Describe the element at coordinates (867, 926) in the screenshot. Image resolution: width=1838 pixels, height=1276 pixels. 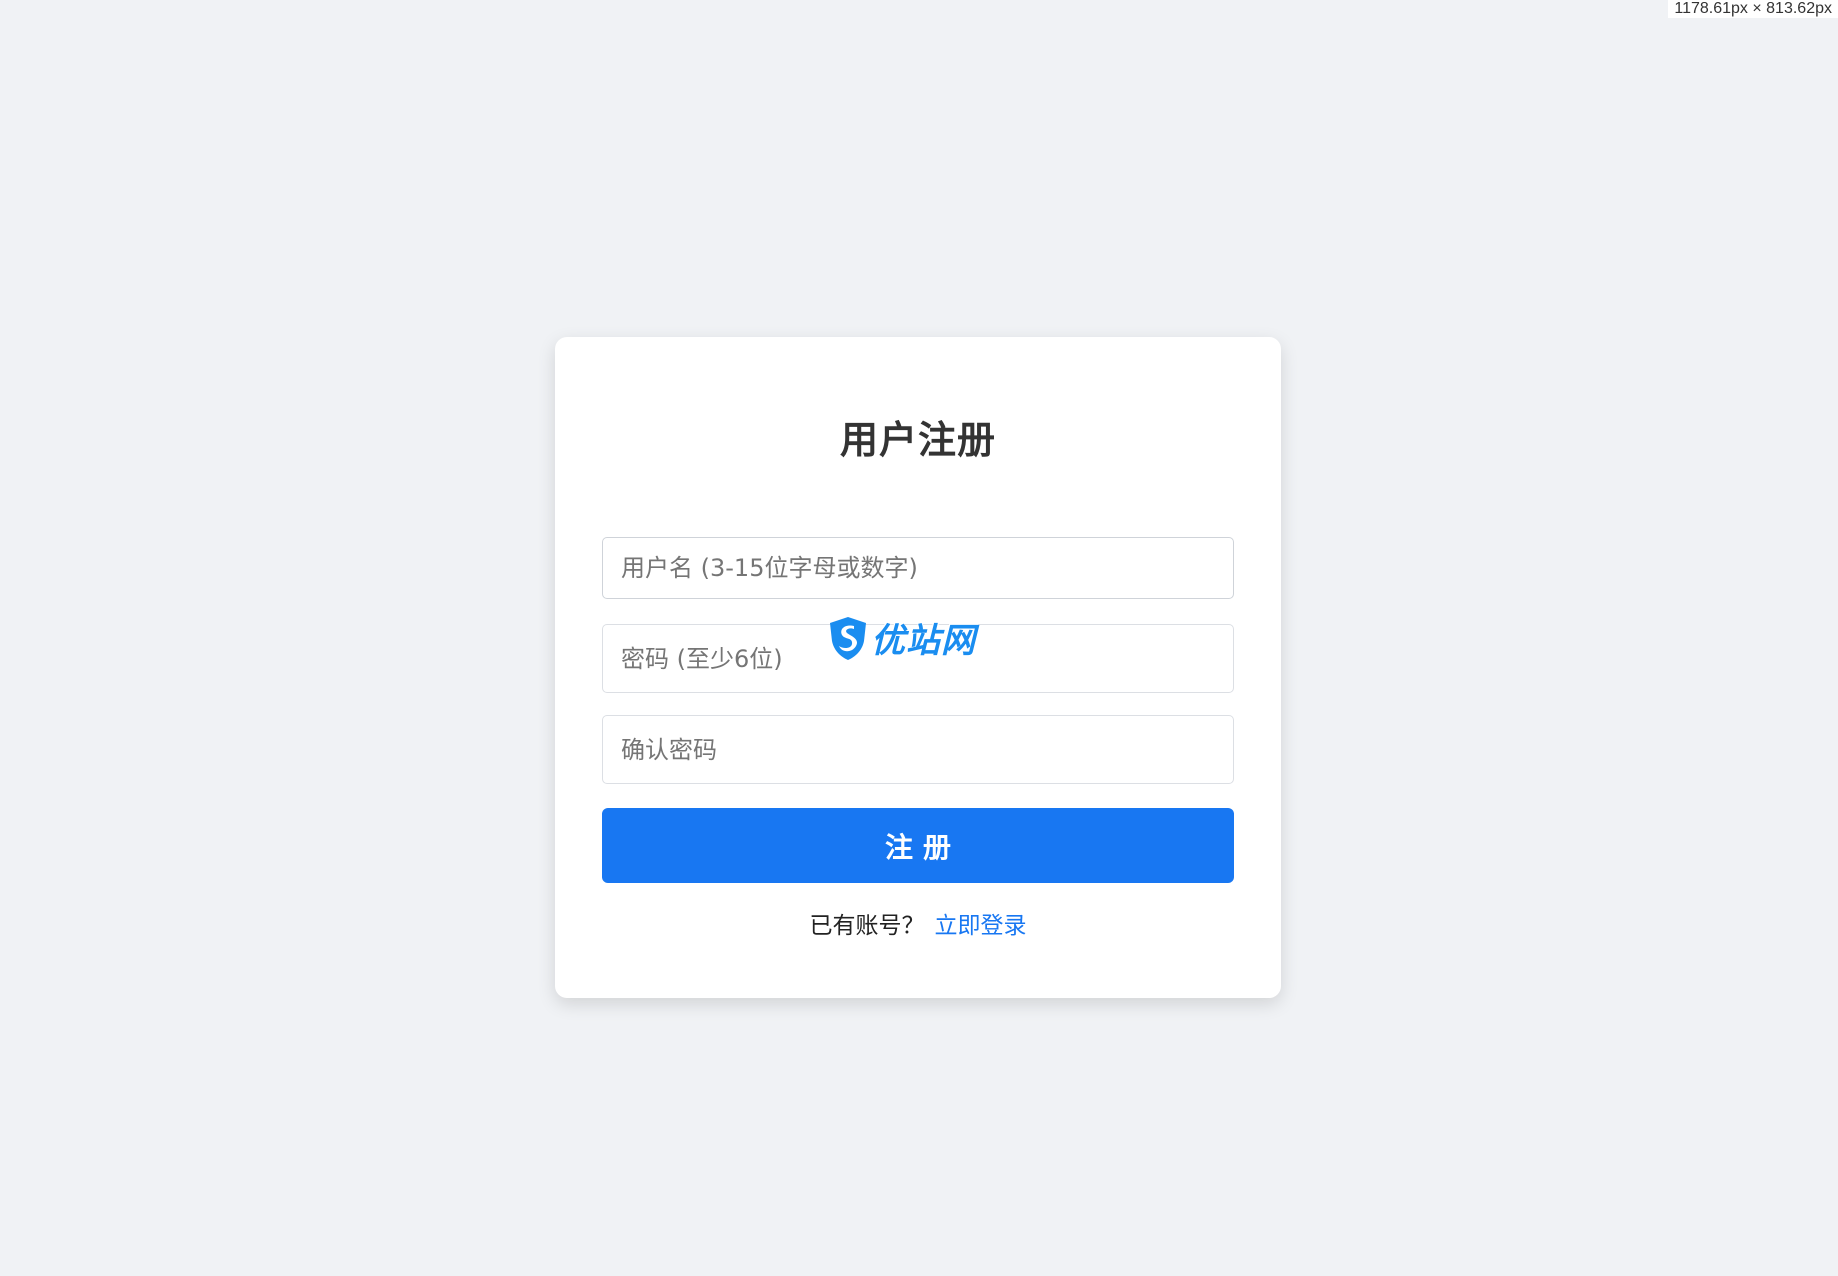
I see `have-account-text: 已有账号？` at that location.